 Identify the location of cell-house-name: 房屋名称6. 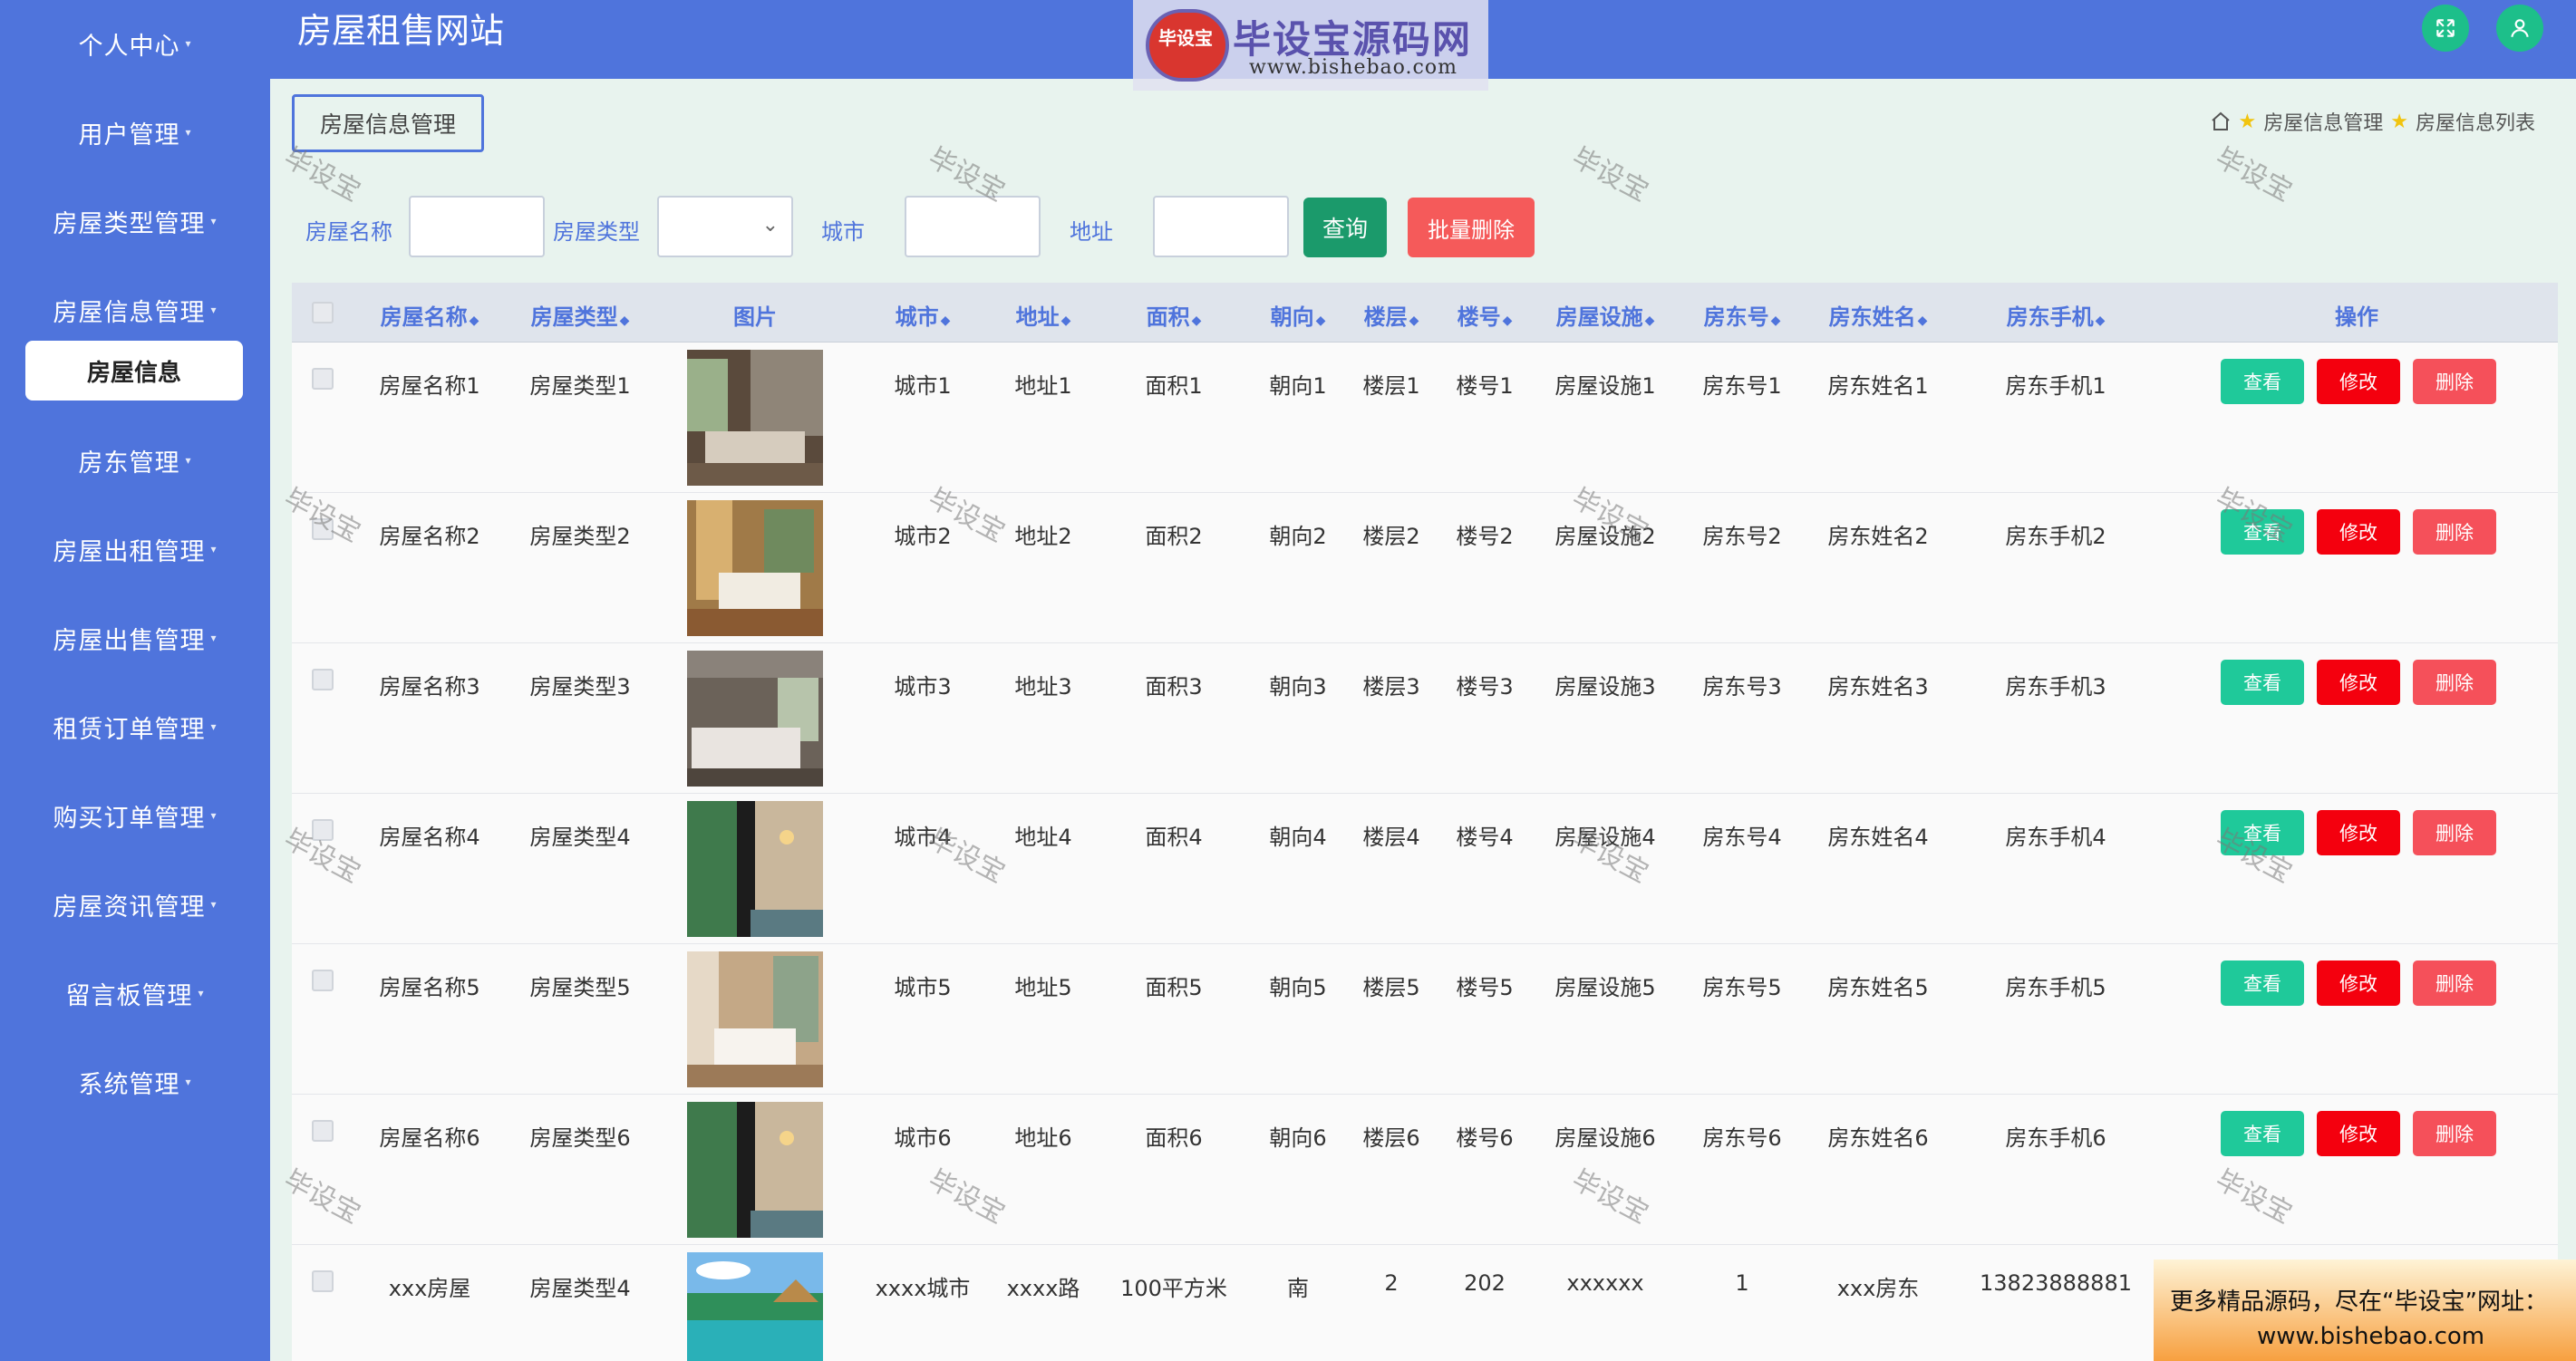
(429, 1138).